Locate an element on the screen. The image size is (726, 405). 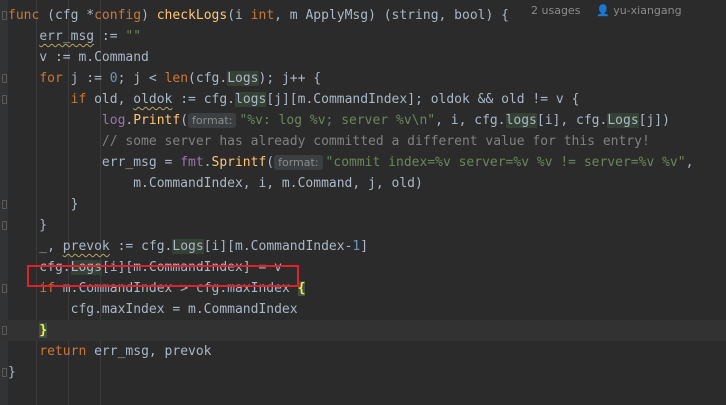
code-token: m.CommandIndex, i, m.Command, j, old) is located at coordinates (215, 183).